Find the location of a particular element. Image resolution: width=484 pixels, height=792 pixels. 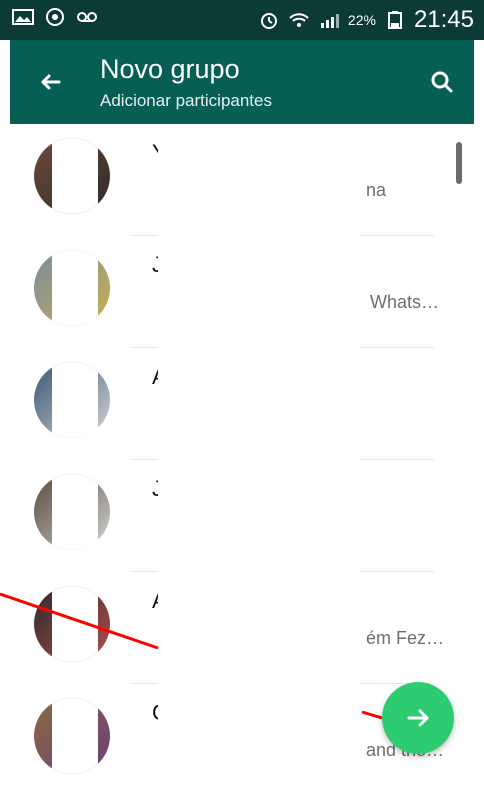

page-subtitle: Adicionar participantes is located at coordinates (186, 100).